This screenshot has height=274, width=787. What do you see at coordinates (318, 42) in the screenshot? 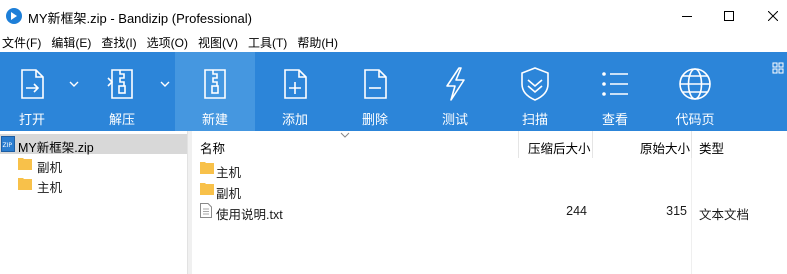
I see `menu-help: 帮助(H)` at bounding box center [318, 42].